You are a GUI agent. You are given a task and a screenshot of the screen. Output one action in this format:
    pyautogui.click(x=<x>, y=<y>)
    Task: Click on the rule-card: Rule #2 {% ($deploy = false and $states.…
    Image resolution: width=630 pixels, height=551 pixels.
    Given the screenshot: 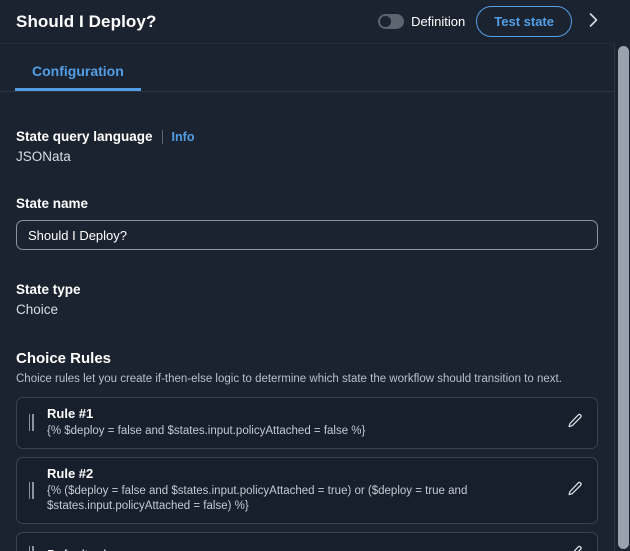 What is the action you would take?
    pyautogui.click(x=307, y=490)
    